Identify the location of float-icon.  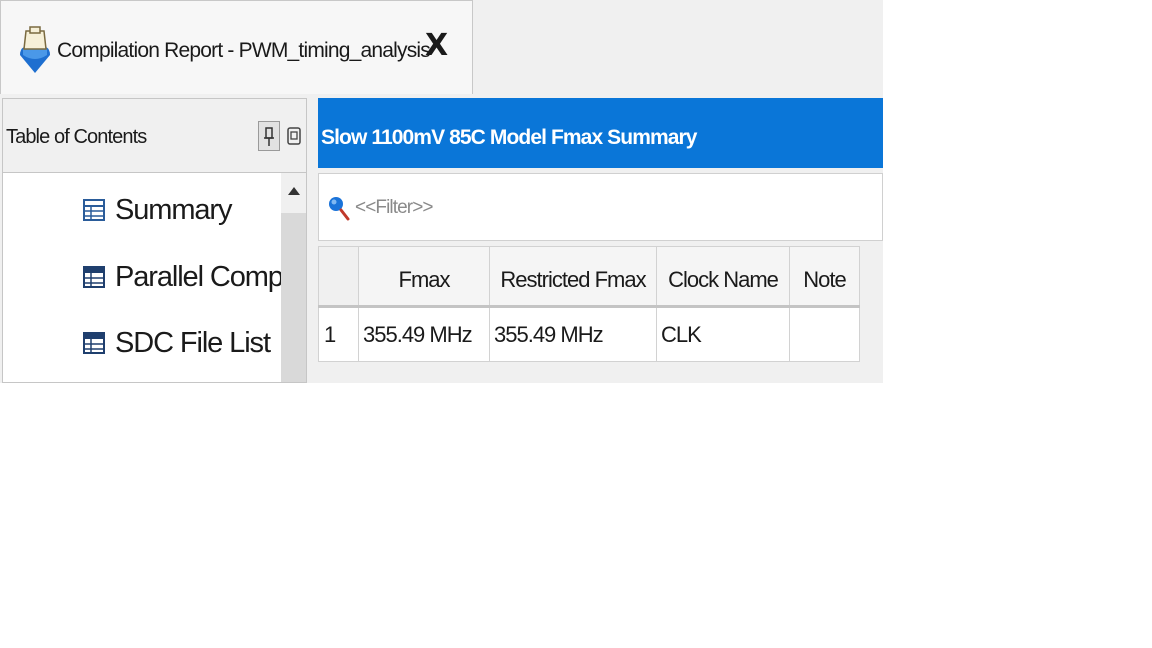
(294, 136).